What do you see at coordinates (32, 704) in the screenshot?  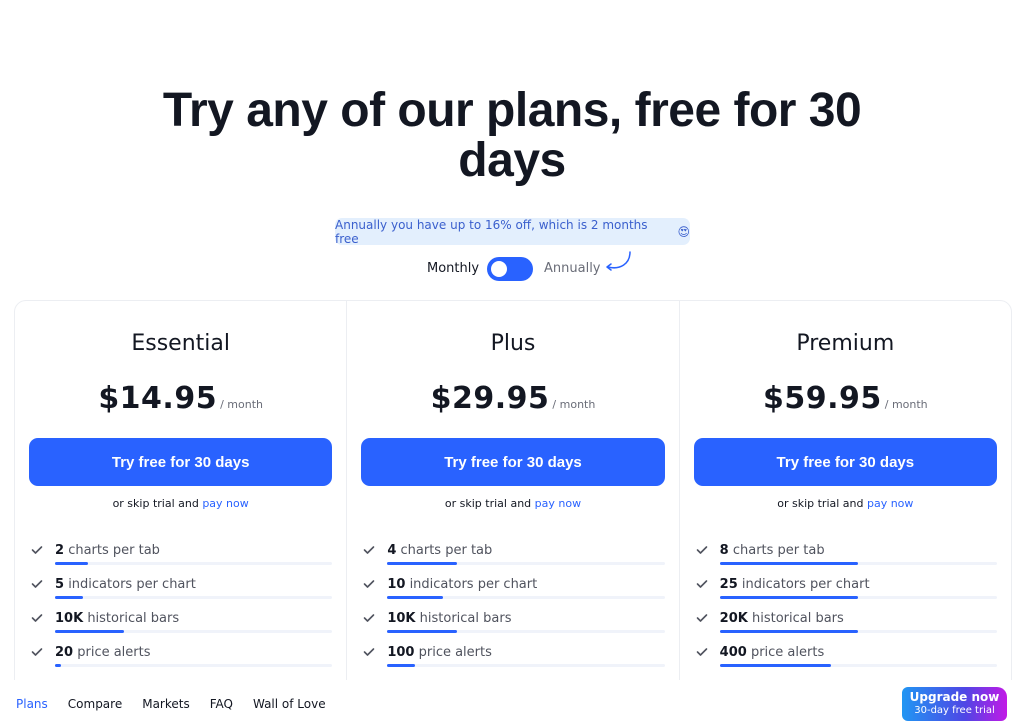 I see `nav-link-plans: Plans` at bounding box center [32, 704].